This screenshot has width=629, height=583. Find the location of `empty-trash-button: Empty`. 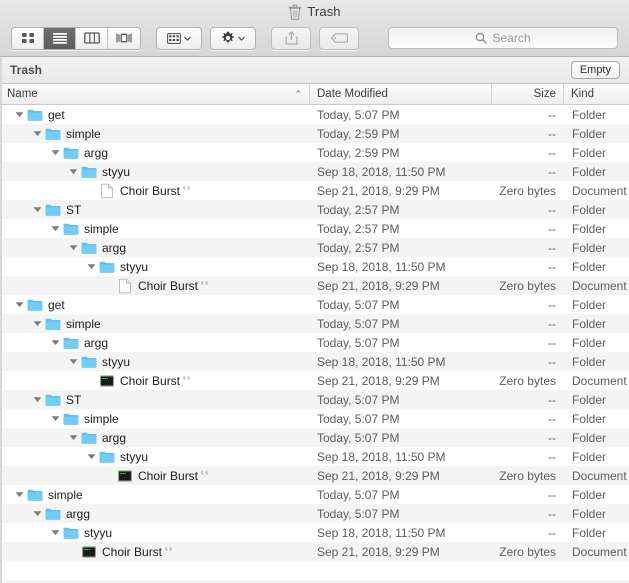

empty-trash-button: Empty is located at coordinates (595, 70).